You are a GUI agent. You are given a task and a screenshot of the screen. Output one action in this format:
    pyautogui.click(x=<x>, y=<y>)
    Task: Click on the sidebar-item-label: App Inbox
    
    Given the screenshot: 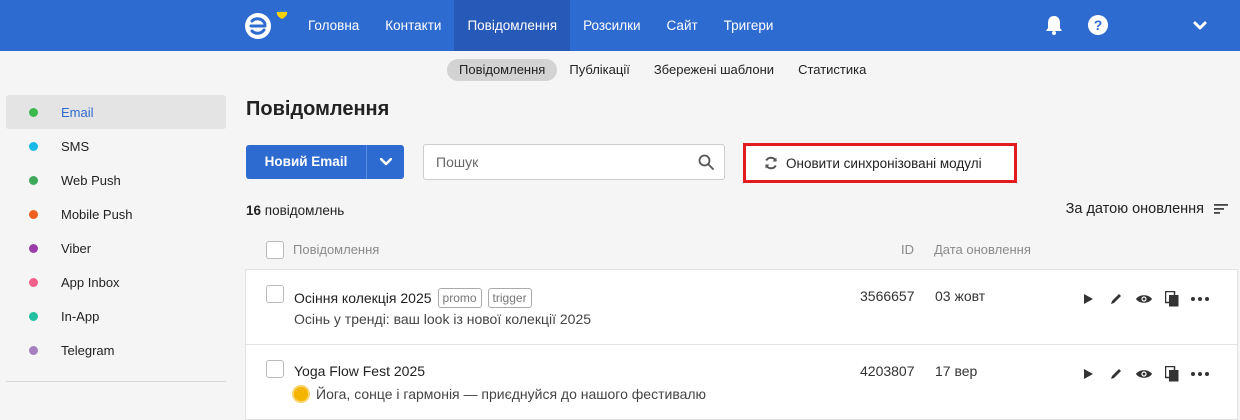 What is the action you would take?
    pyautogui.click(x=90, y=282)
    